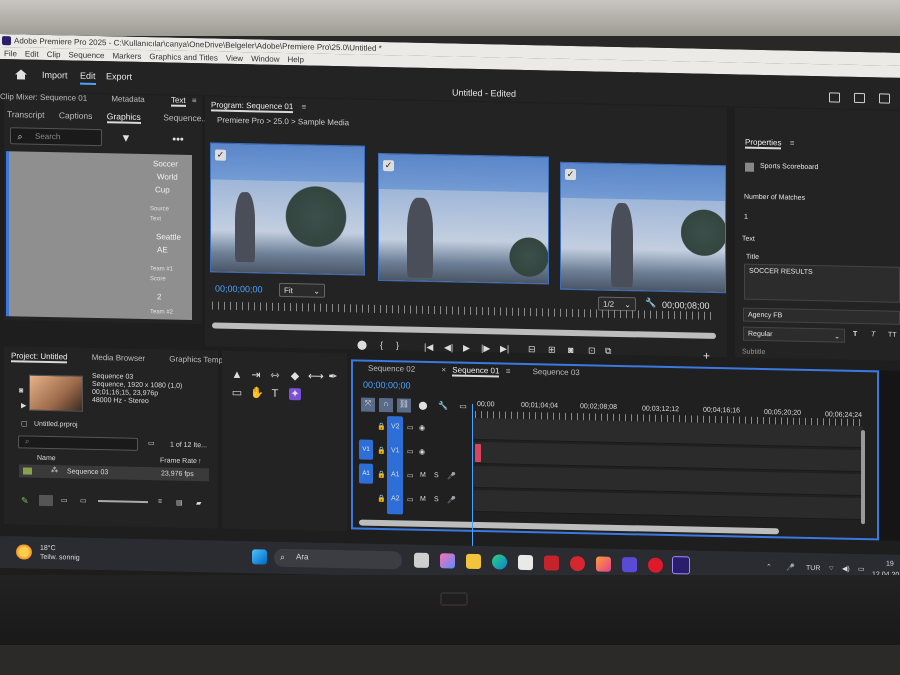  I want to click on selection-tool-icon: ▲, so click(237, 375).